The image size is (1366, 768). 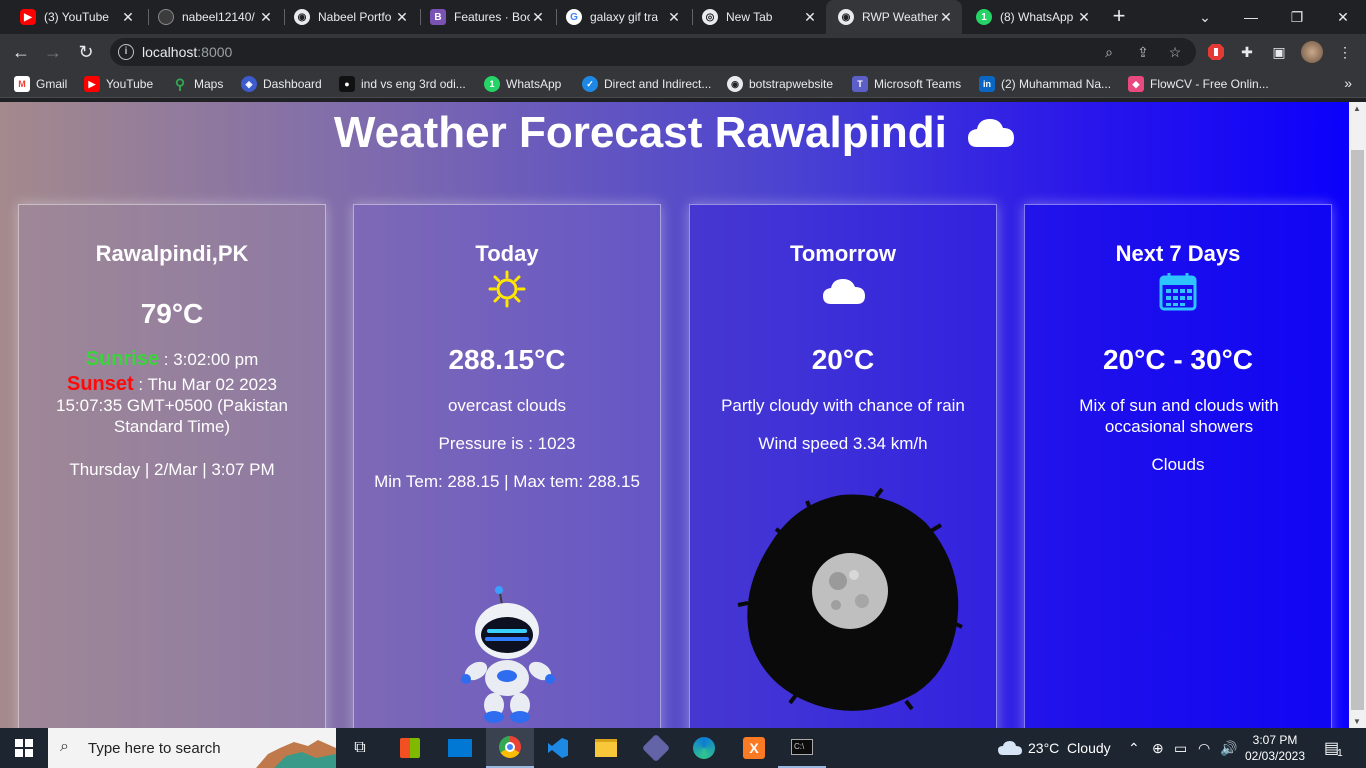 What do you see at coordinates (1312, 52) in the screenshot?
I see `profile-avatar` at bounding box center [1312, 52].